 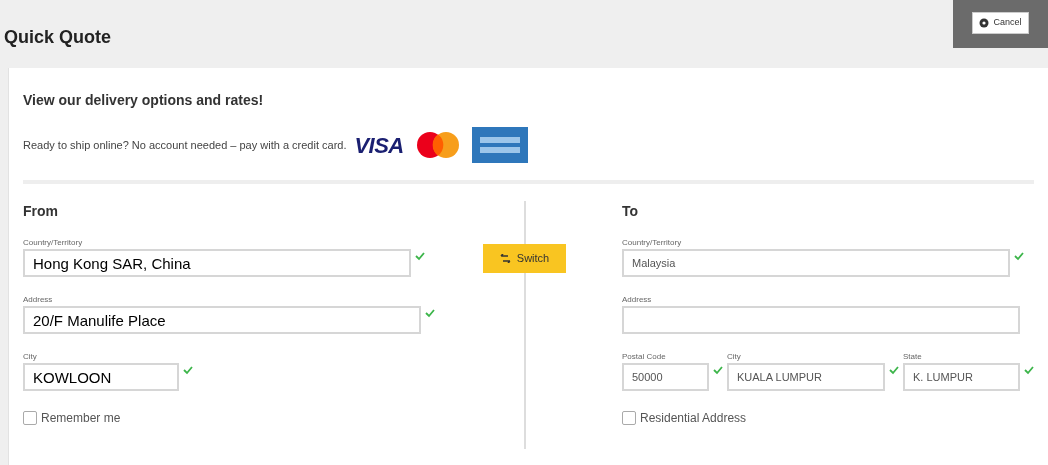 I want to click on switch-button: Switch, so click(x=524, y=258).